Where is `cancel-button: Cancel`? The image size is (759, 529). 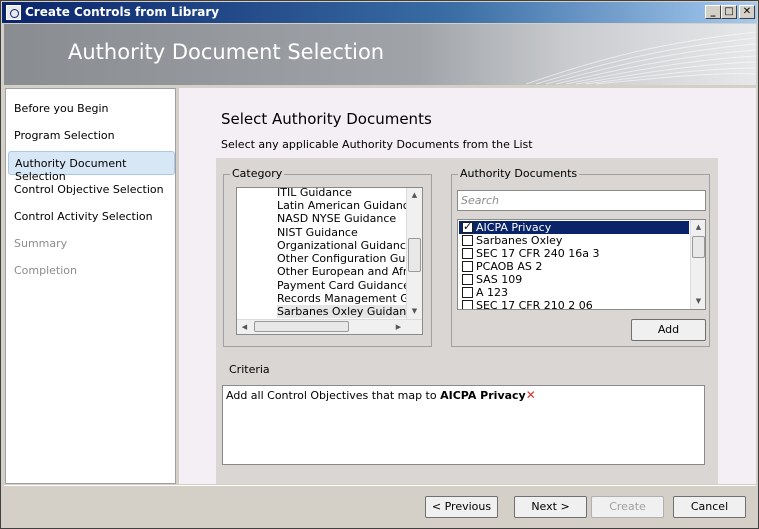 cancel-button: Cancel is located at coordinates (709, 507).